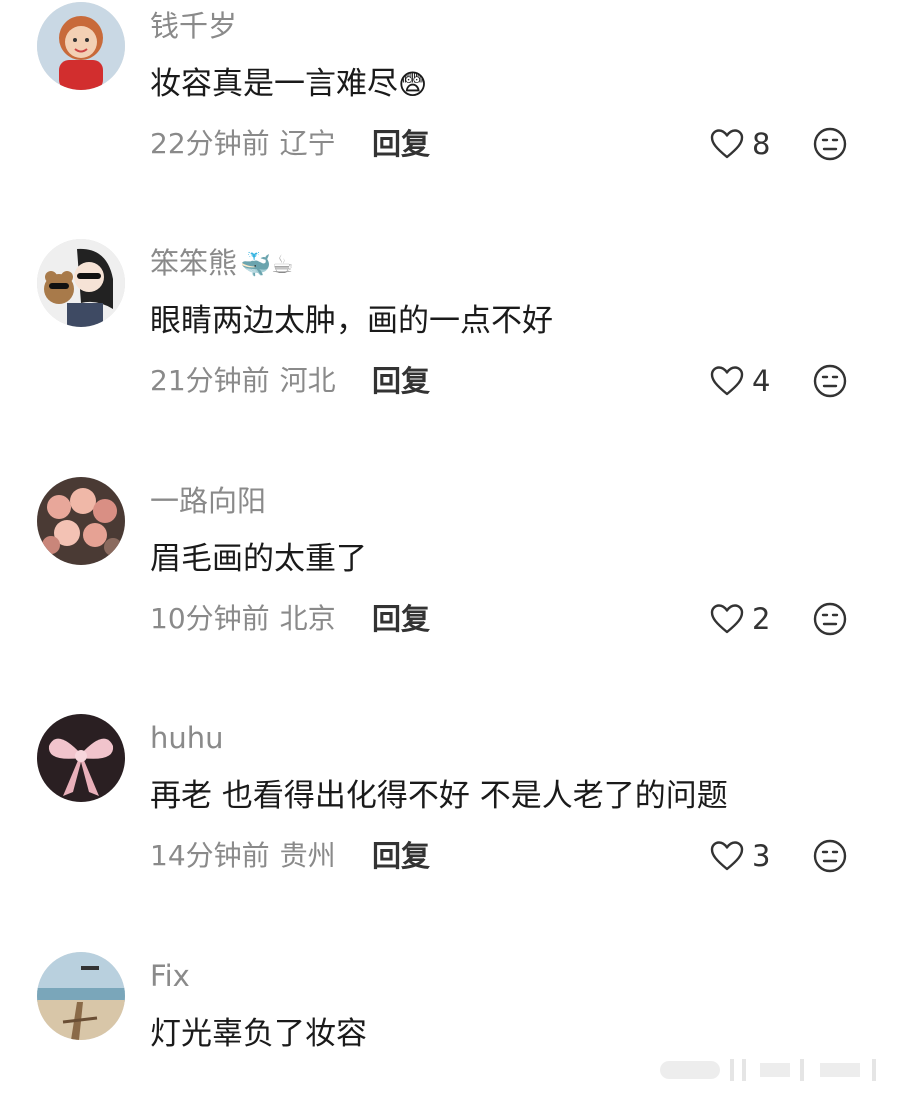  I want to click on username: Fix, so click(170, 976).